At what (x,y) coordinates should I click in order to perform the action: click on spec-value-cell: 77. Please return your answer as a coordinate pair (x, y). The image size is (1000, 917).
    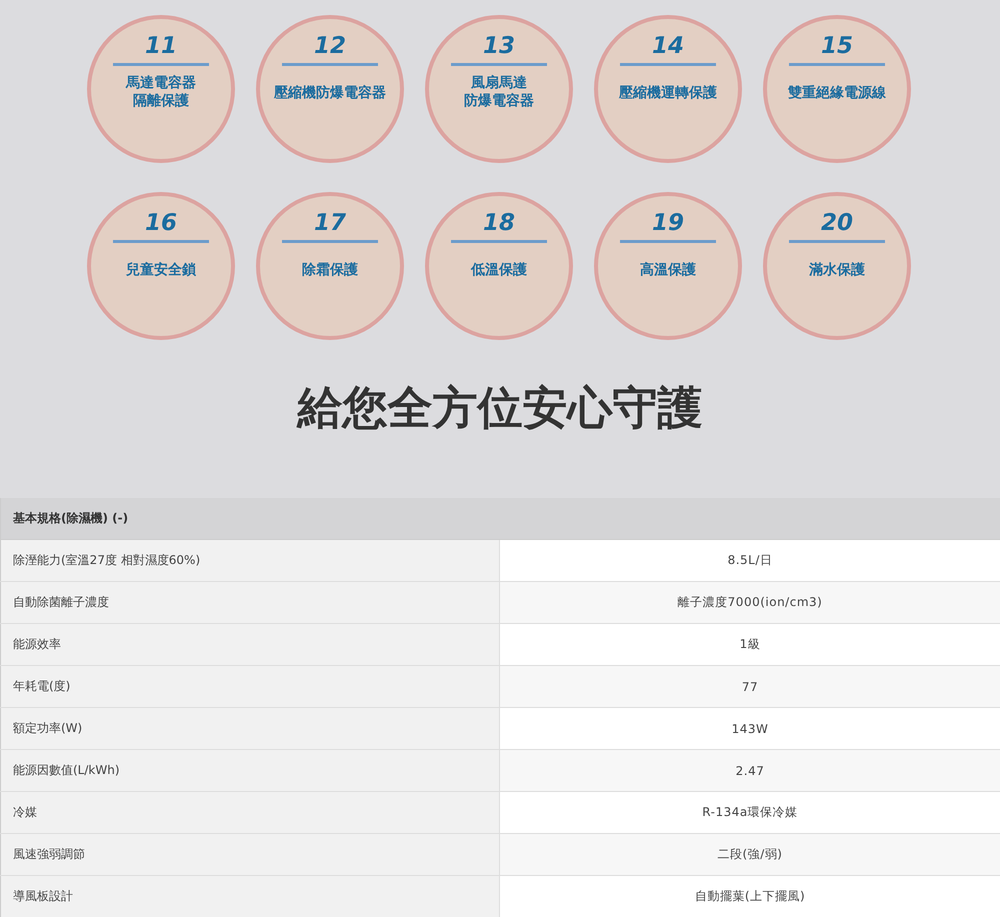
    Looking at the image, I should click on (750, 686).